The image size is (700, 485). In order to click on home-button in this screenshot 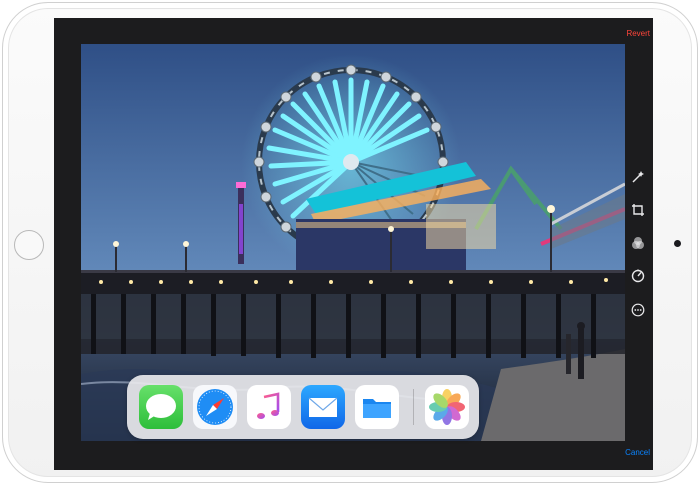, I will do `click(29, 245)`.